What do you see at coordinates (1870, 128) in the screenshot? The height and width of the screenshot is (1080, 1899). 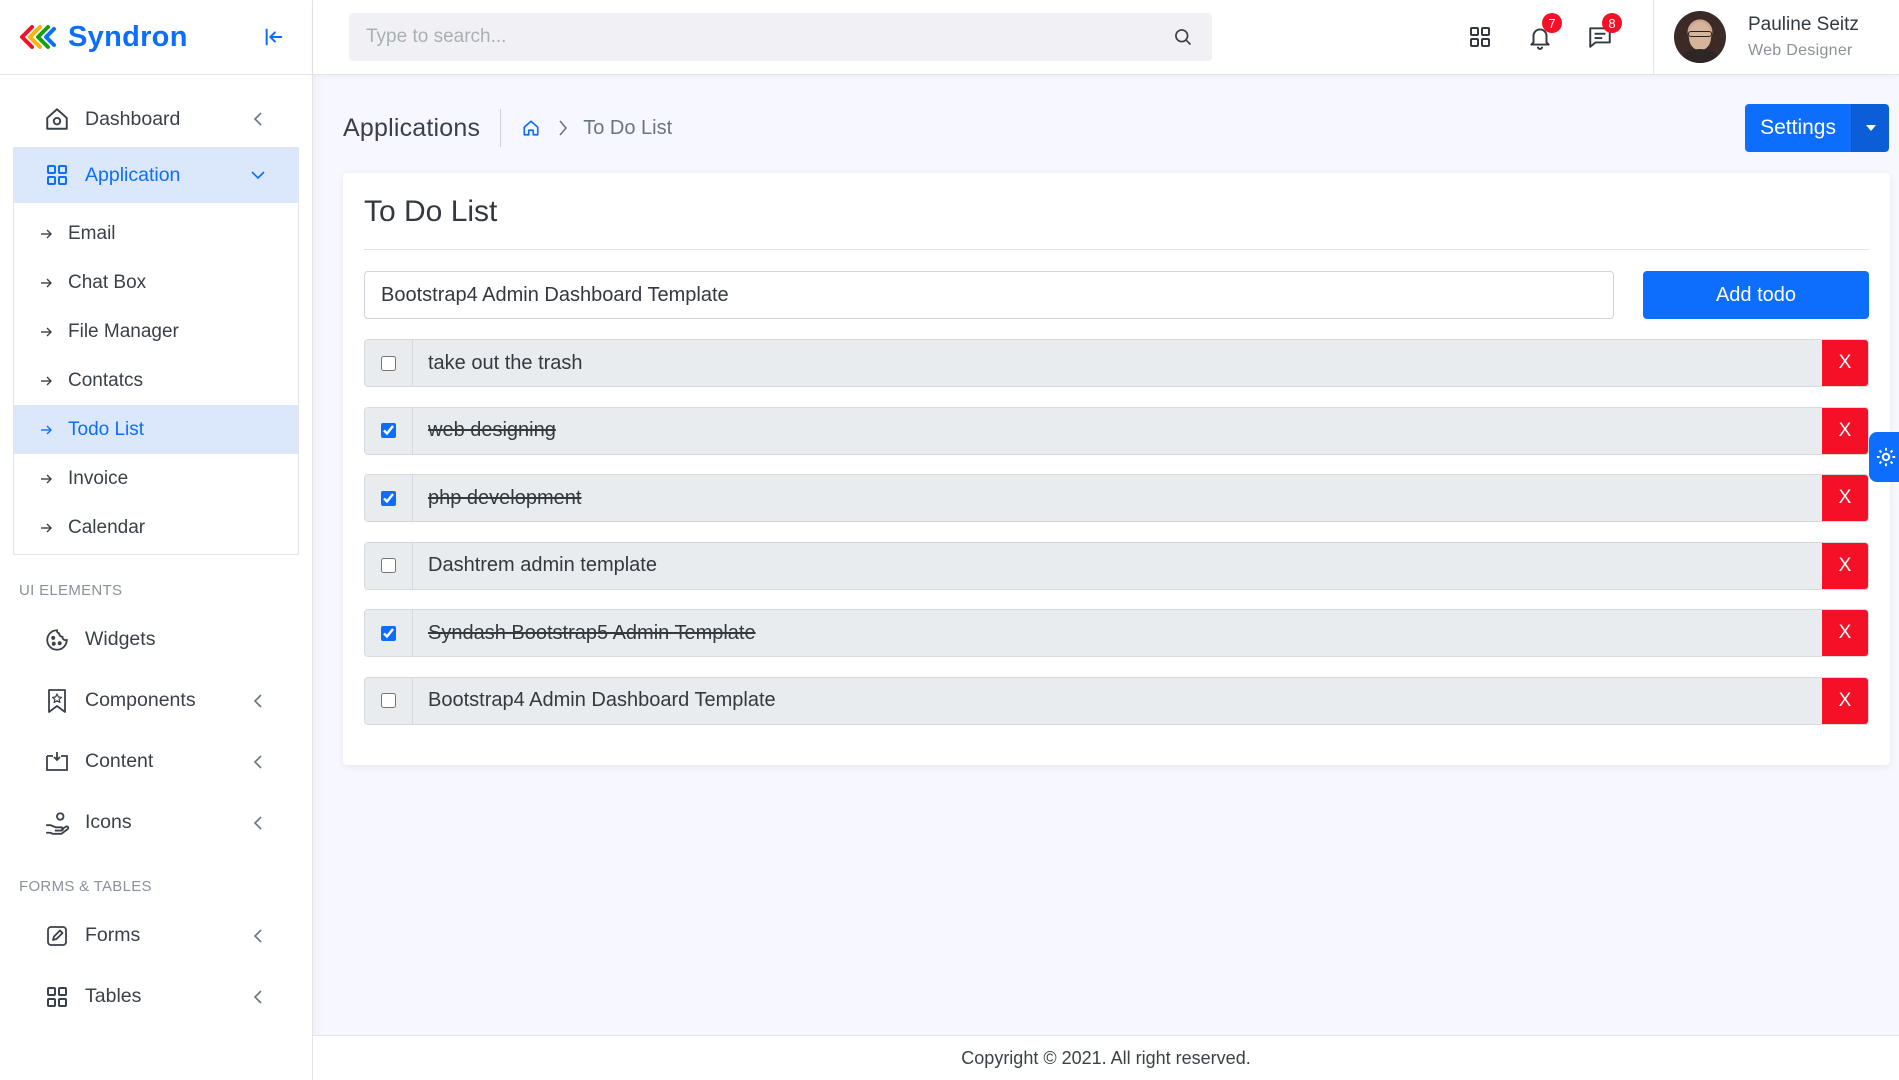 I see `settings-dropdown-toggle` at bounding box center [1870, 128].